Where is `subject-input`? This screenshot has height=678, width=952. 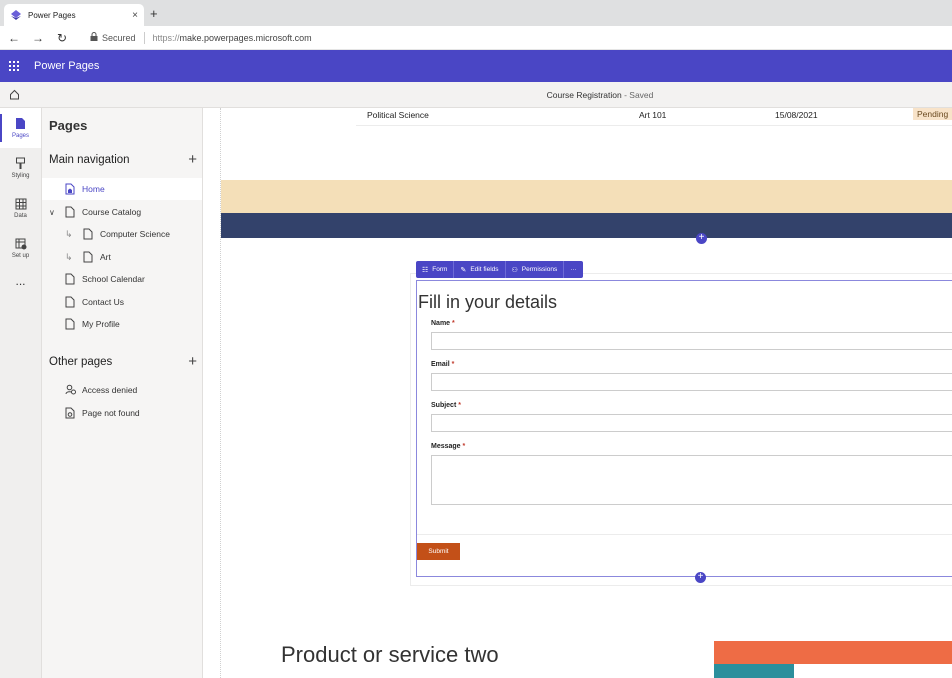
subject-input is located at coordinates (691, 423).